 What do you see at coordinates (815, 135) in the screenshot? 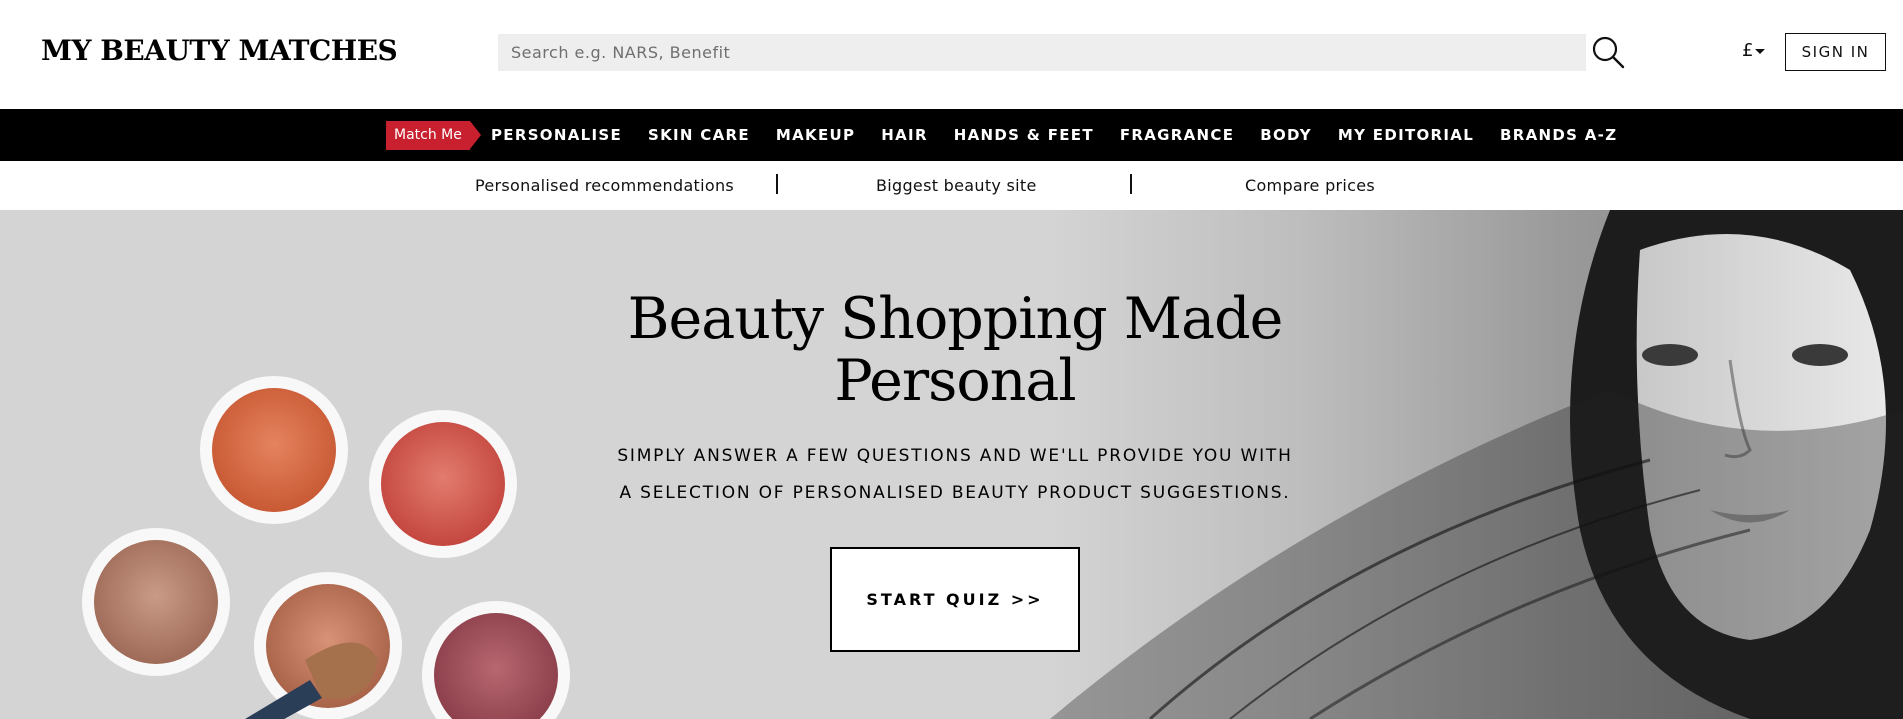
I see `nav-item-makeup: MAKEUP` at bounding box center [815, 135].